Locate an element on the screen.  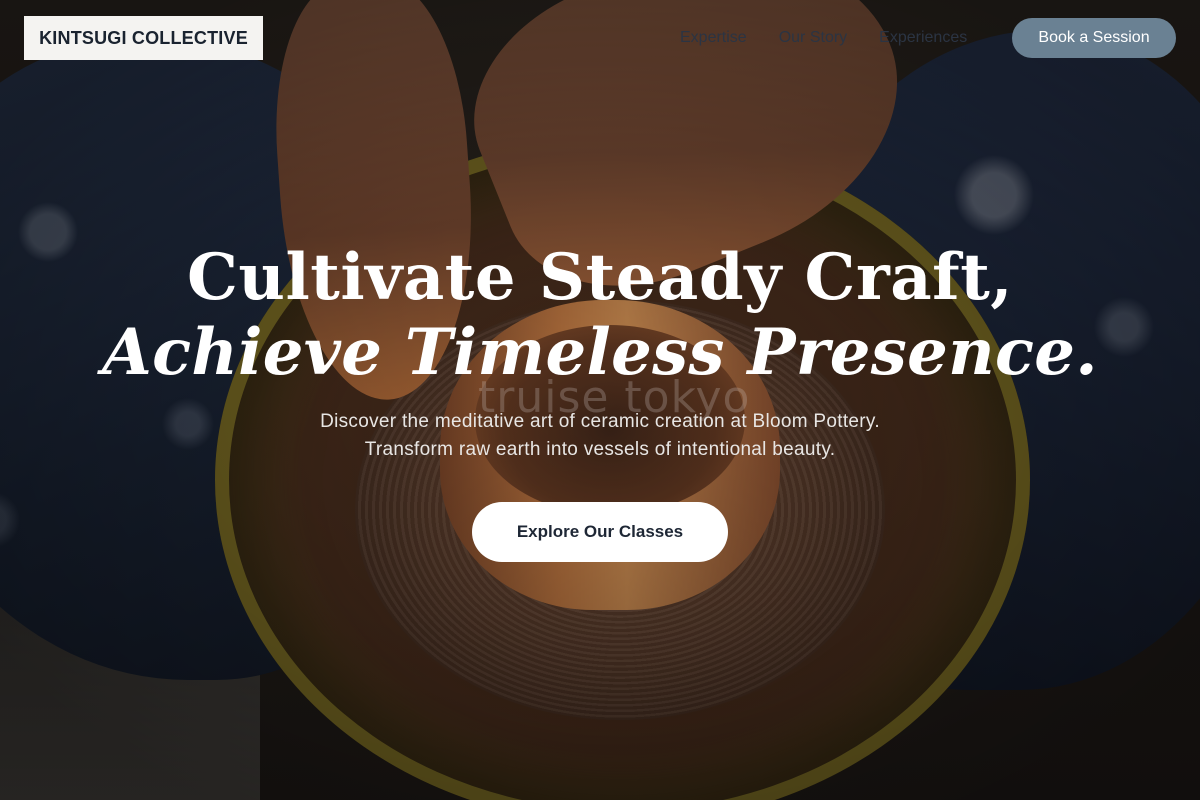
explore-classes-button: Explore Our Classes is located at coordinates (600, 532).